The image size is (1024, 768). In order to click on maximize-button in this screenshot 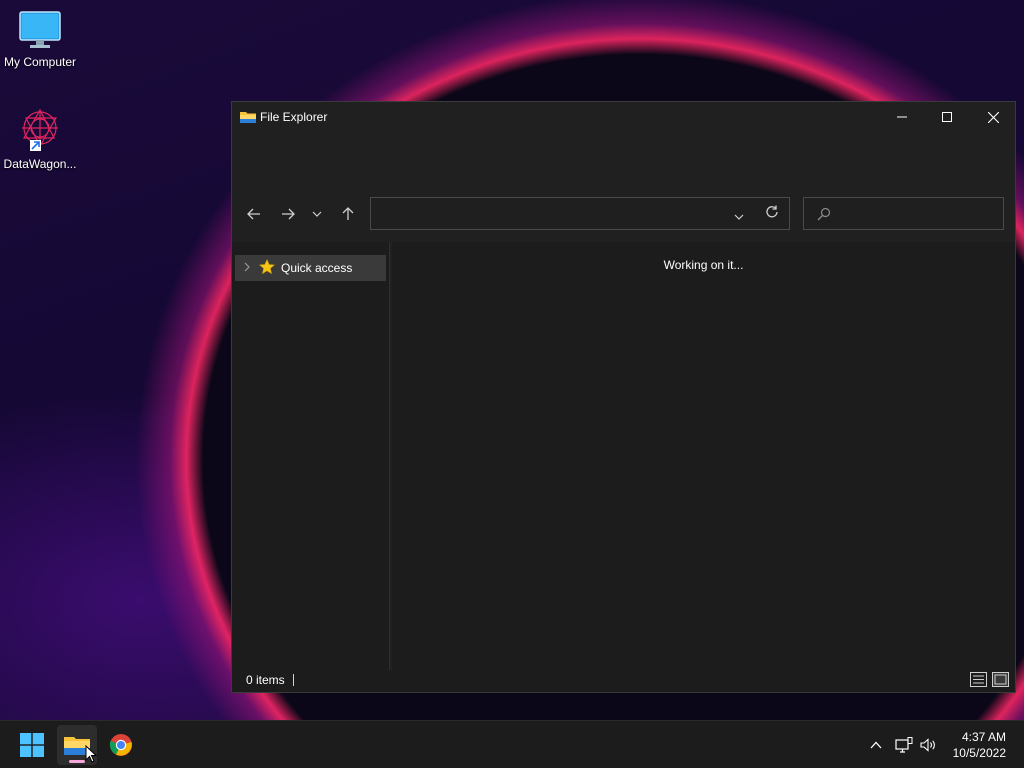, I will do `click(947, 117)`.